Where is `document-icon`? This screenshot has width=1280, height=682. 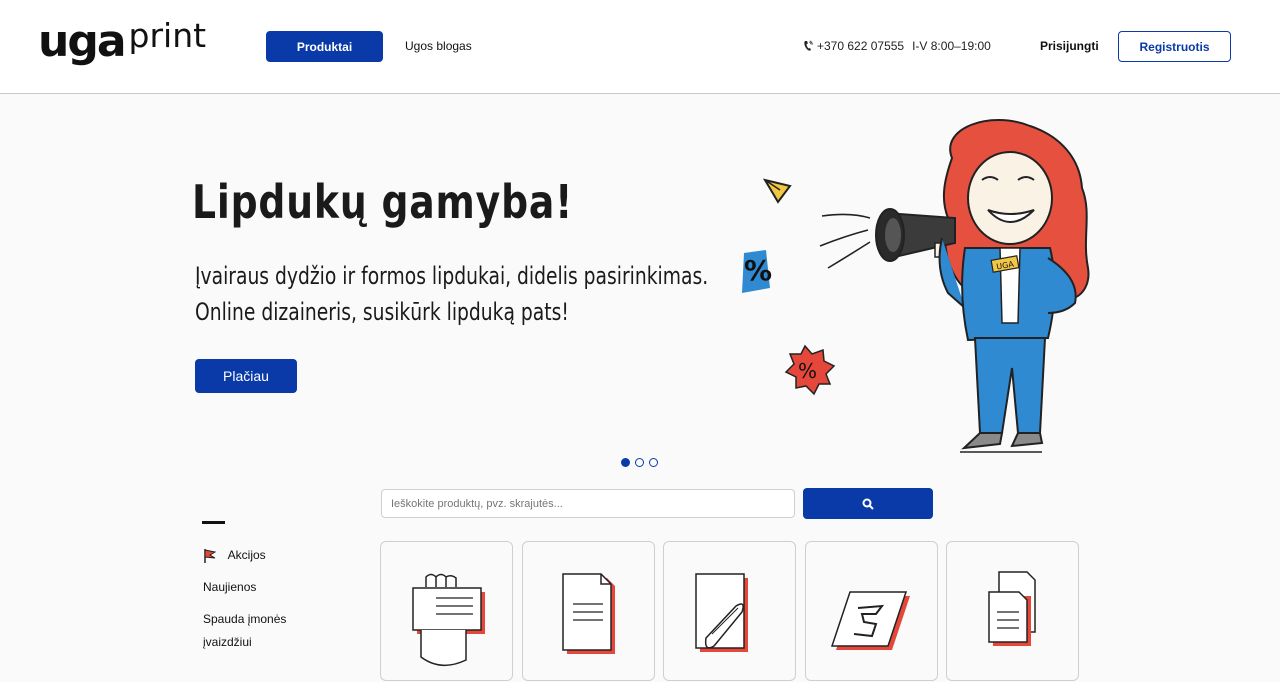 document-icon is located at coordinates (588, 613).